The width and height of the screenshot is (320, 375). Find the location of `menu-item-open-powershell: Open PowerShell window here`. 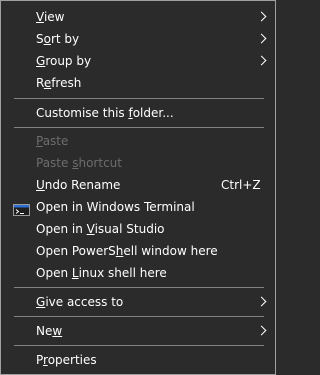

menu-item-open-powershell: Open PowerShell window here is located at coordinates (138, 251).